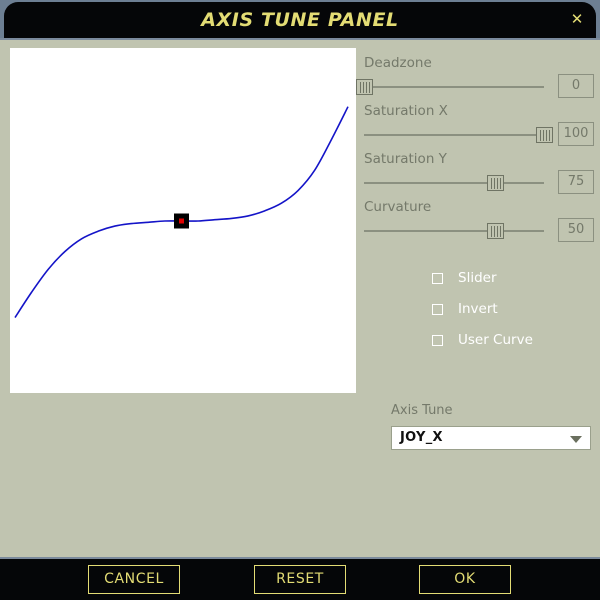 This screenshot has height=600, width=600. I want to click on slider-label-saturation-x: Saturation X, so click(406, 111).